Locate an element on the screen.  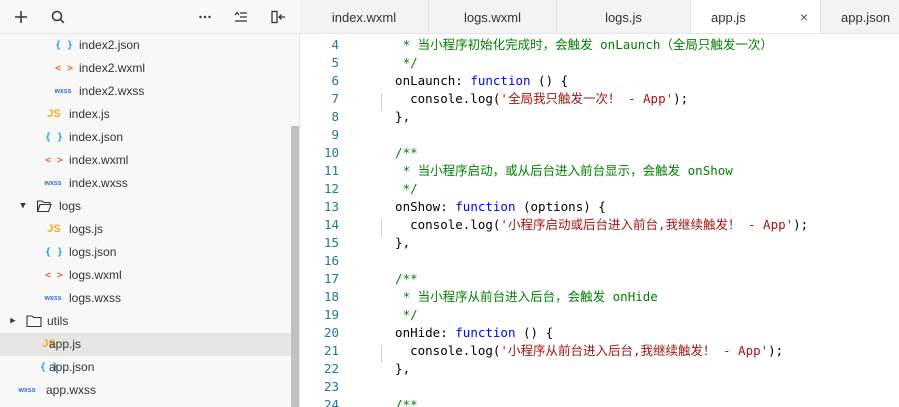
code-line: 8 }, is located at coordinates (599, 117).